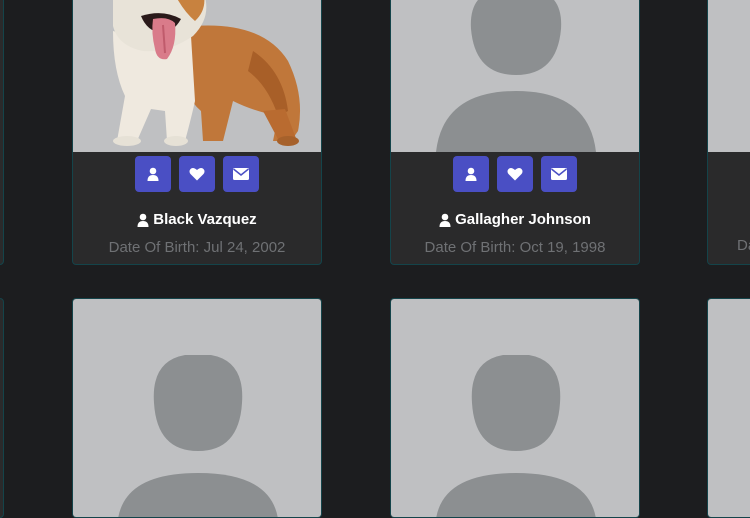  I want to click on profile-name: Gallagher Johnson, so click(515, 219).